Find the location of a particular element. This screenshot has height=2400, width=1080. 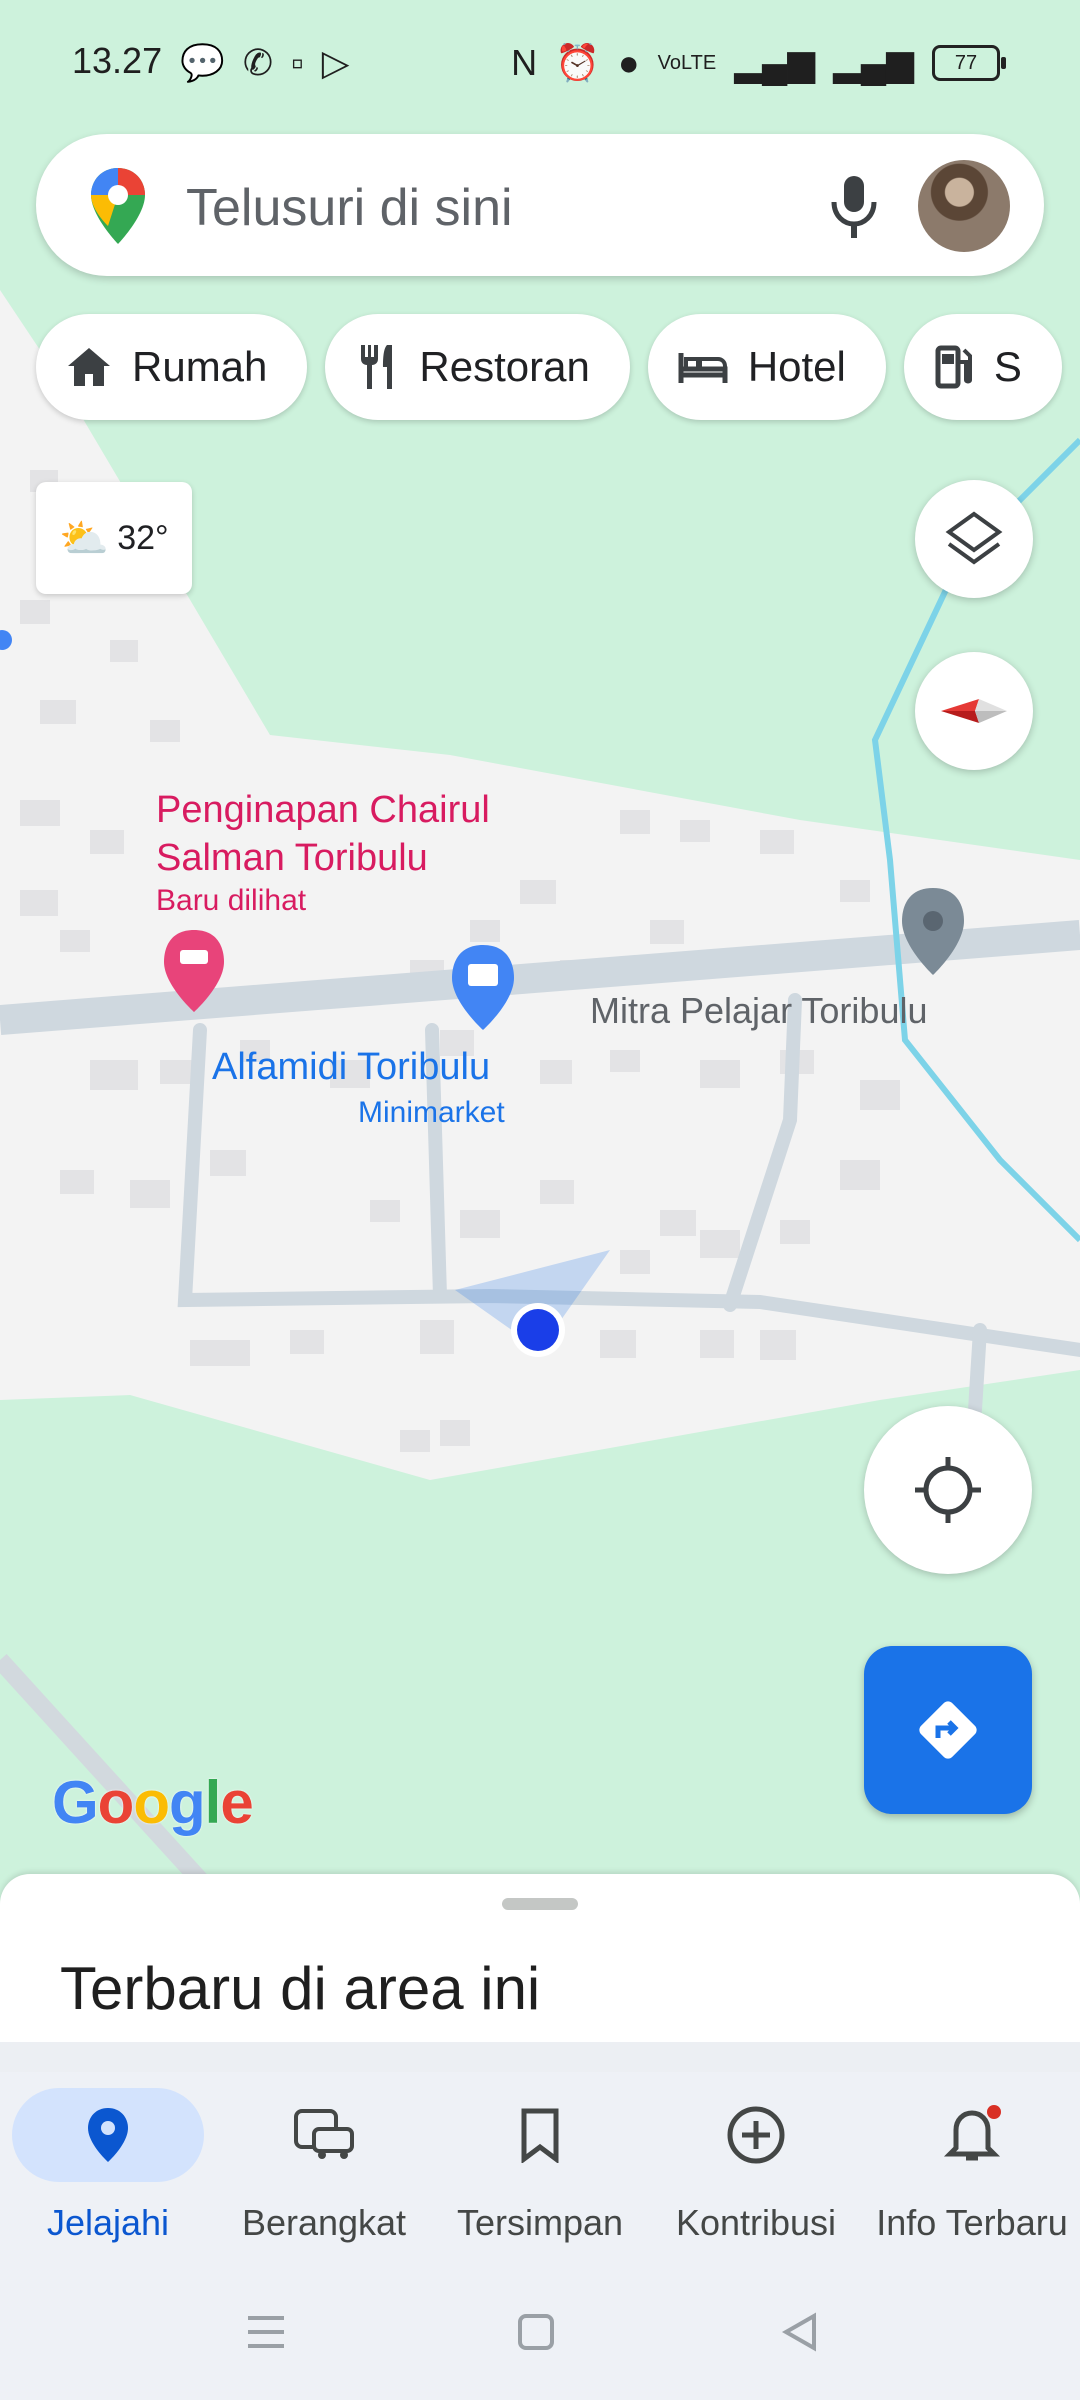

avatar is located at coordinates (964, 206).